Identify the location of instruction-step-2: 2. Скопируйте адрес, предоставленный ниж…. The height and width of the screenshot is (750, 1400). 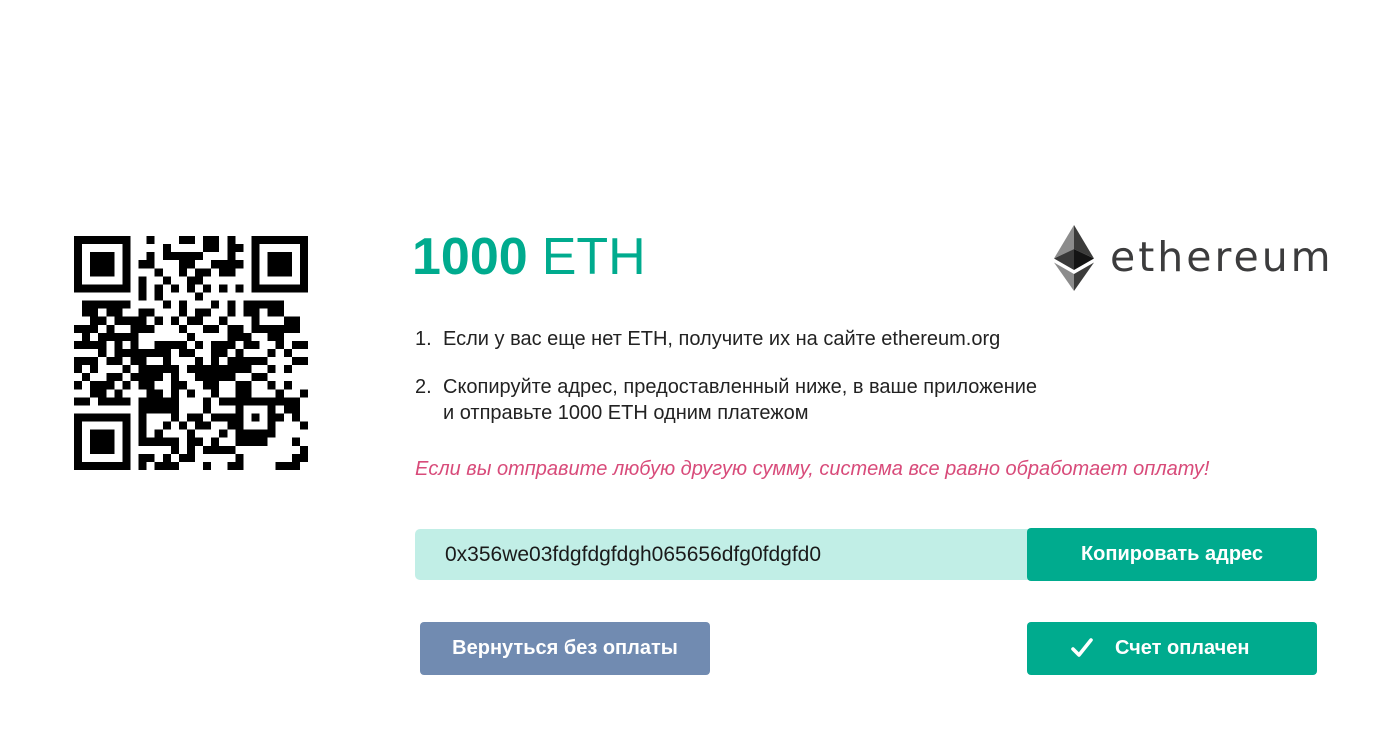
(765, 400).